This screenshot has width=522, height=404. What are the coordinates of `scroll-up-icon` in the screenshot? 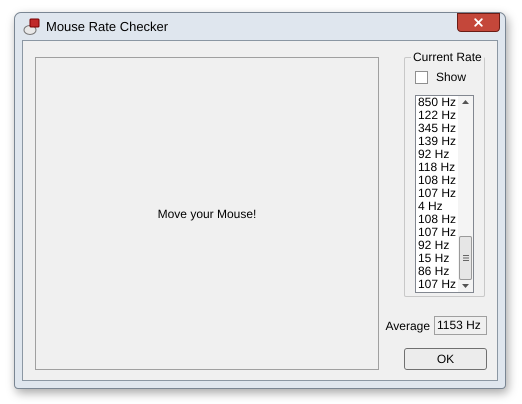 It's located at (465, 102).